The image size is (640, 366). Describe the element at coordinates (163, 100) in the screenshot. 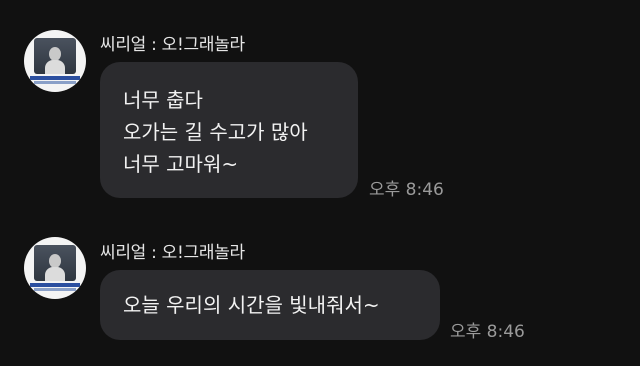

I see `message-text: 너무 춥다` at that location.